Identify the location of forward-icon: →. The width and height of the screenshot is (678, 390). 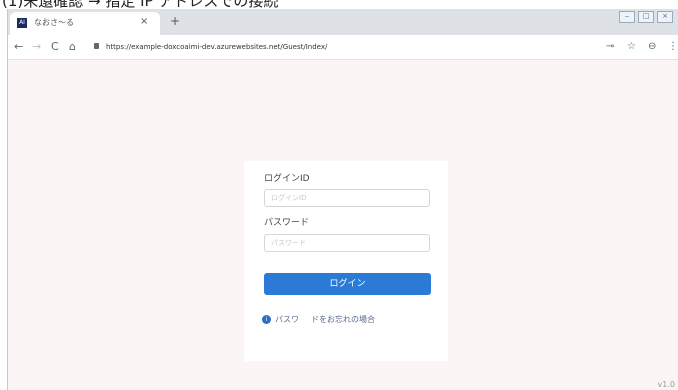
(36, 47).